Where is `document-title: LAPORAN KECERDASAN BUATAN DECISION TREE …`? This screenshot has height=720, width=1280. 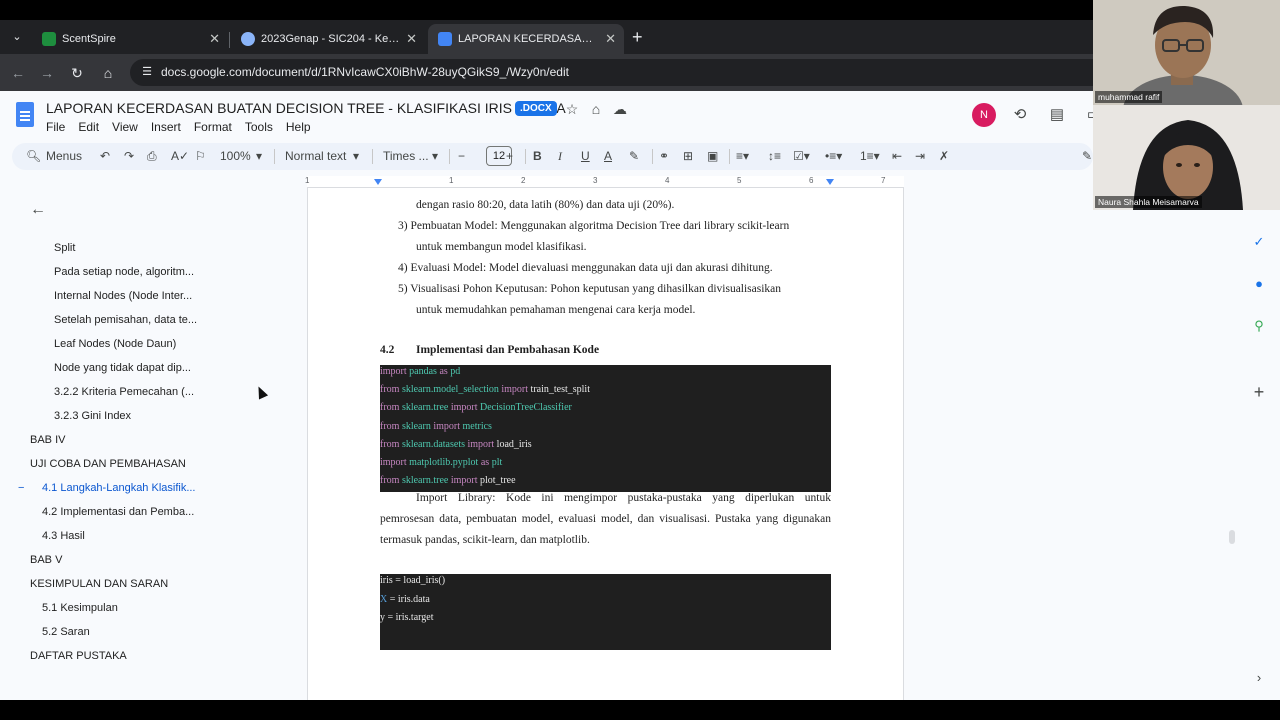 document-title: LAPORAN KECERDASAN BUATAN DECISION TREE … is located at coordinates (306, 108).